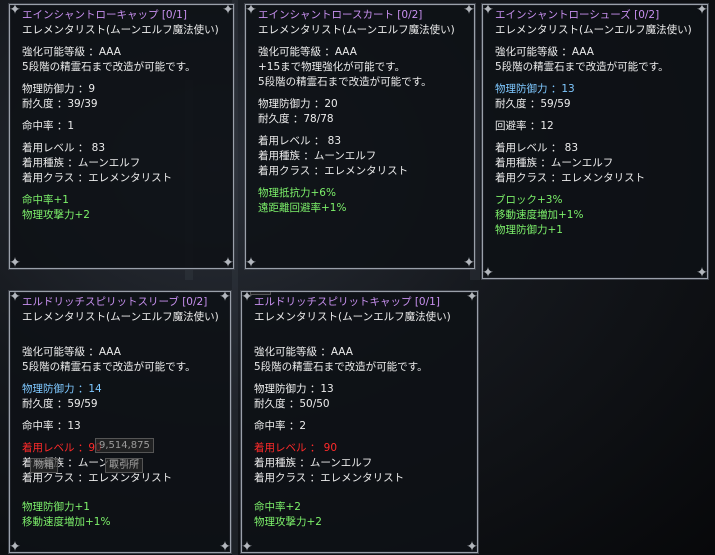  What do you see at coordinates (260, 293) in the screenshot?
I see `overlay-number: 55` at bounding box center [260, 293].